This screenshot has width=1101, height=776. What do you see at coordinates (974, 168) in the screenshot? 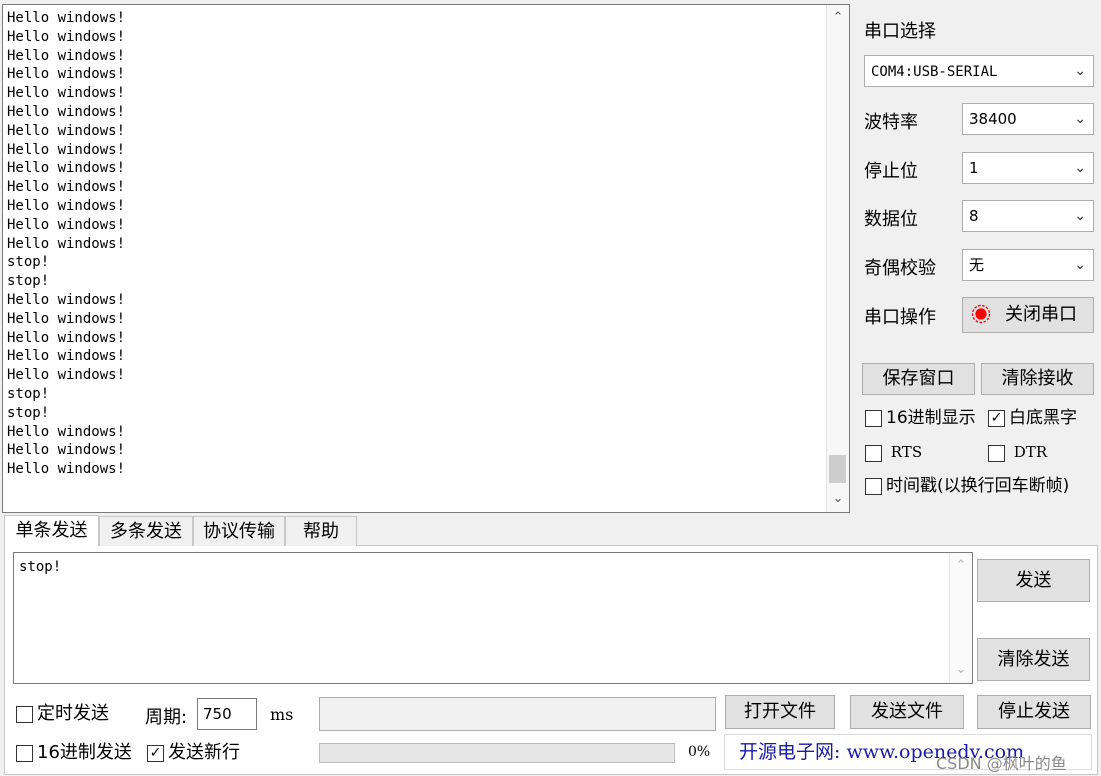
I see `stopbits-select-value: 1` at bounding box center [974, 168].